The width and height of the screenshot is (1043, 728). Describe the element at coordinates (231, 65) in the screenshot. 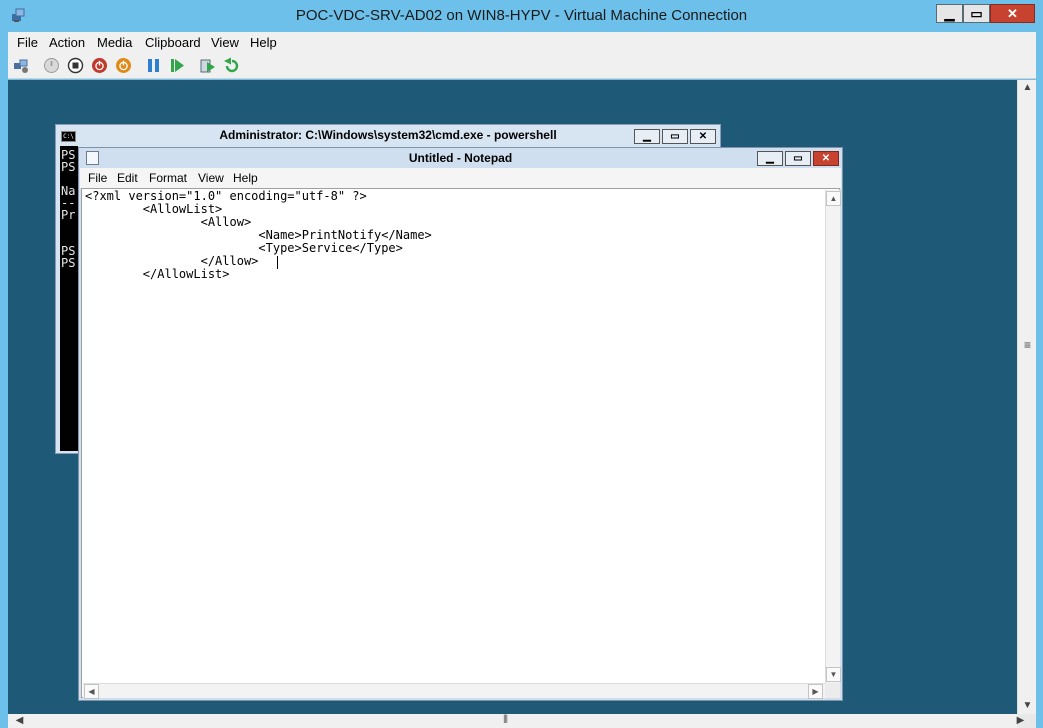

I see `revert-icon` at that location.